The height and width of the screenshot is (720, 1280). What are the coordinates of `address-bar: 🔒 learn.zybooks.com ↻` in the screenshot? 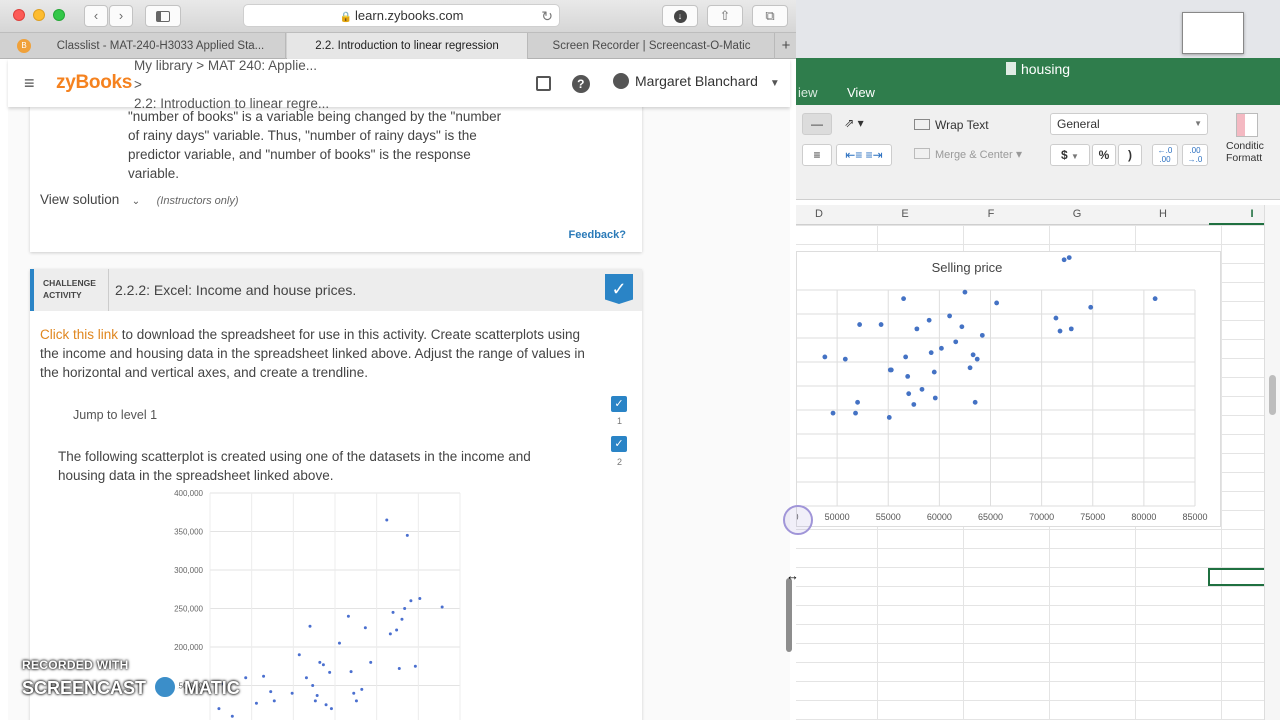 It's located at (401, 15).